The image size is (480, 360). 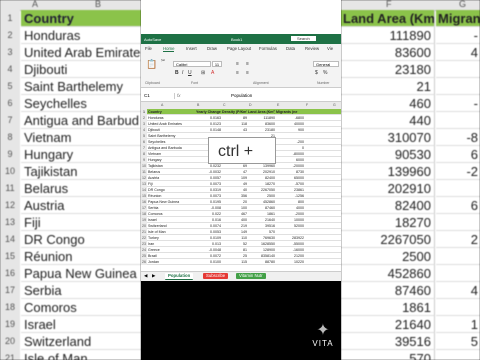 I want to click on cell-country: Country, so click(x=171, y=112).